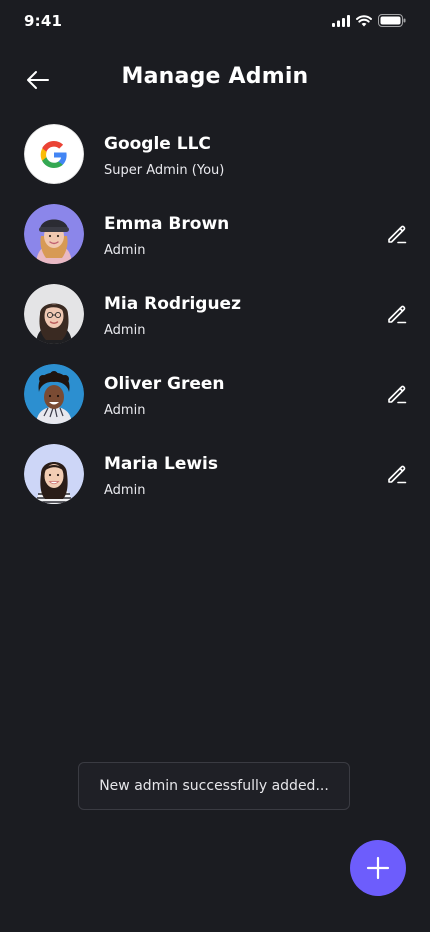 This screenshot has width=430, height=932. I want to click on google-logo-icon, so click(54, 154).